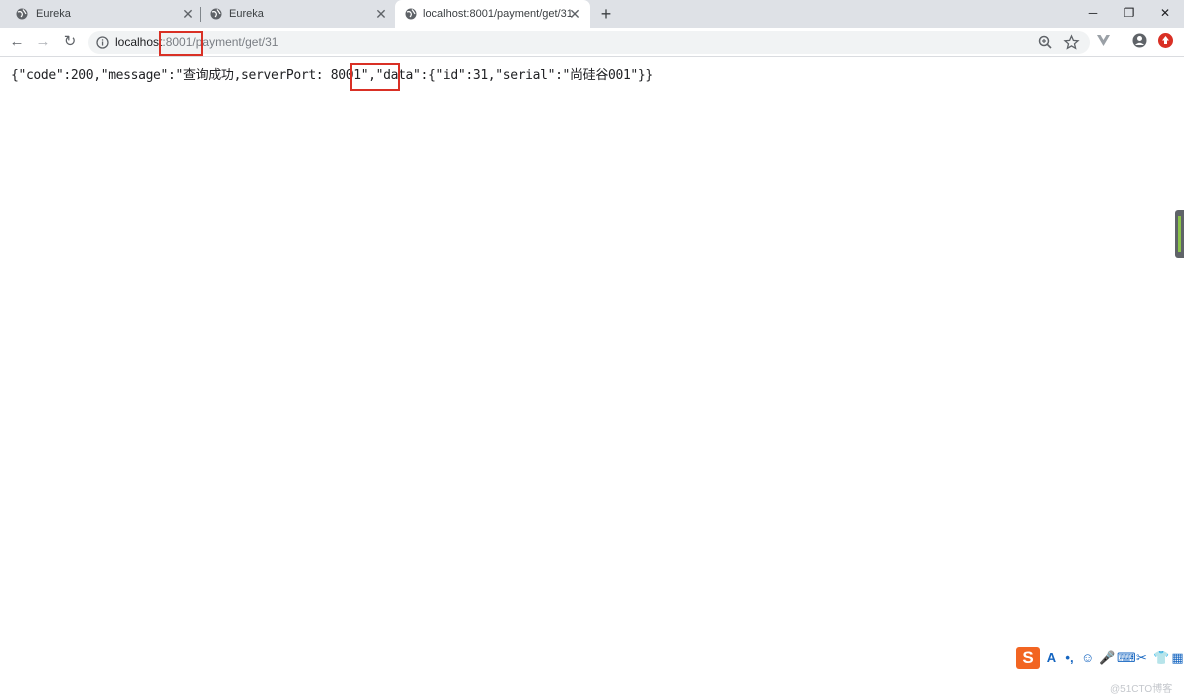 The image size is (1184, 700). Describe the element at coordinates (507, 75) in the screenshot. I see `json-suffix: ","data":{"id":31,"serial":"尚硅谷001"}}` at that location.